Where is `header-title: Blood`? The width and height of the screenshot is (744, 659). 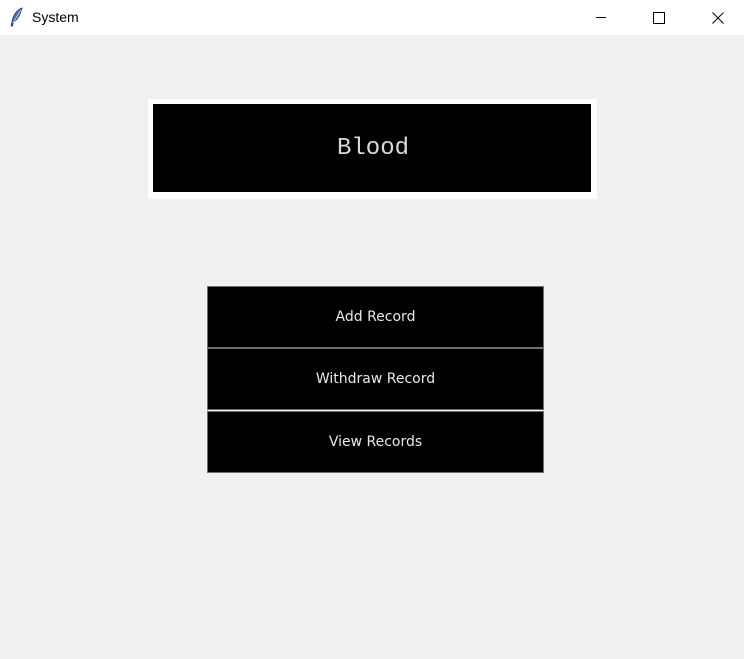
header-title: Blood is located at coordinates (372, 148).